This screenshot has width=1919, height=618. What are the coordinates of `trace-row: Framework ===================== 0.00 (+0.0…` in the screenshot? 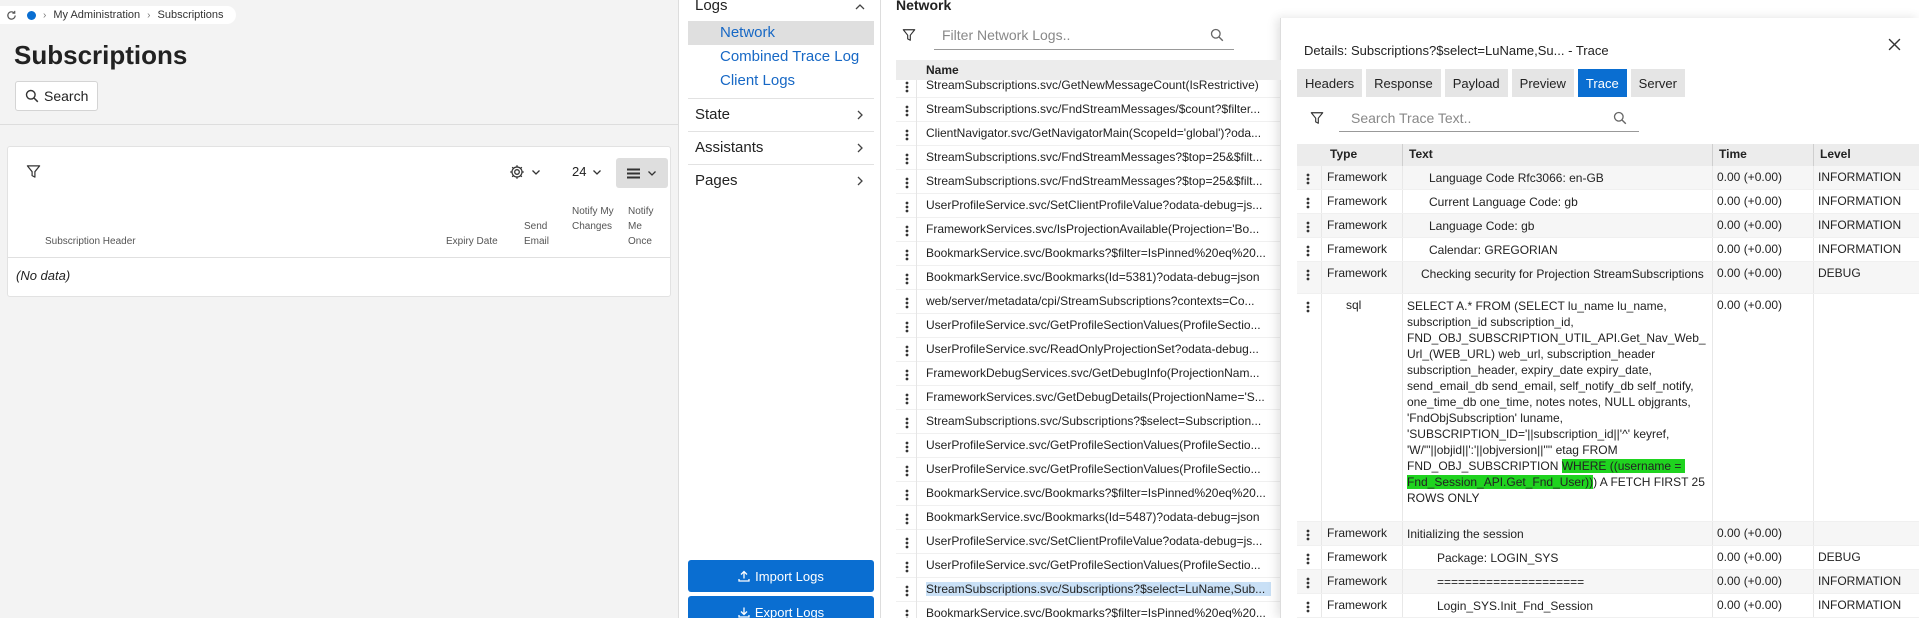 It's located at (1608, 582).